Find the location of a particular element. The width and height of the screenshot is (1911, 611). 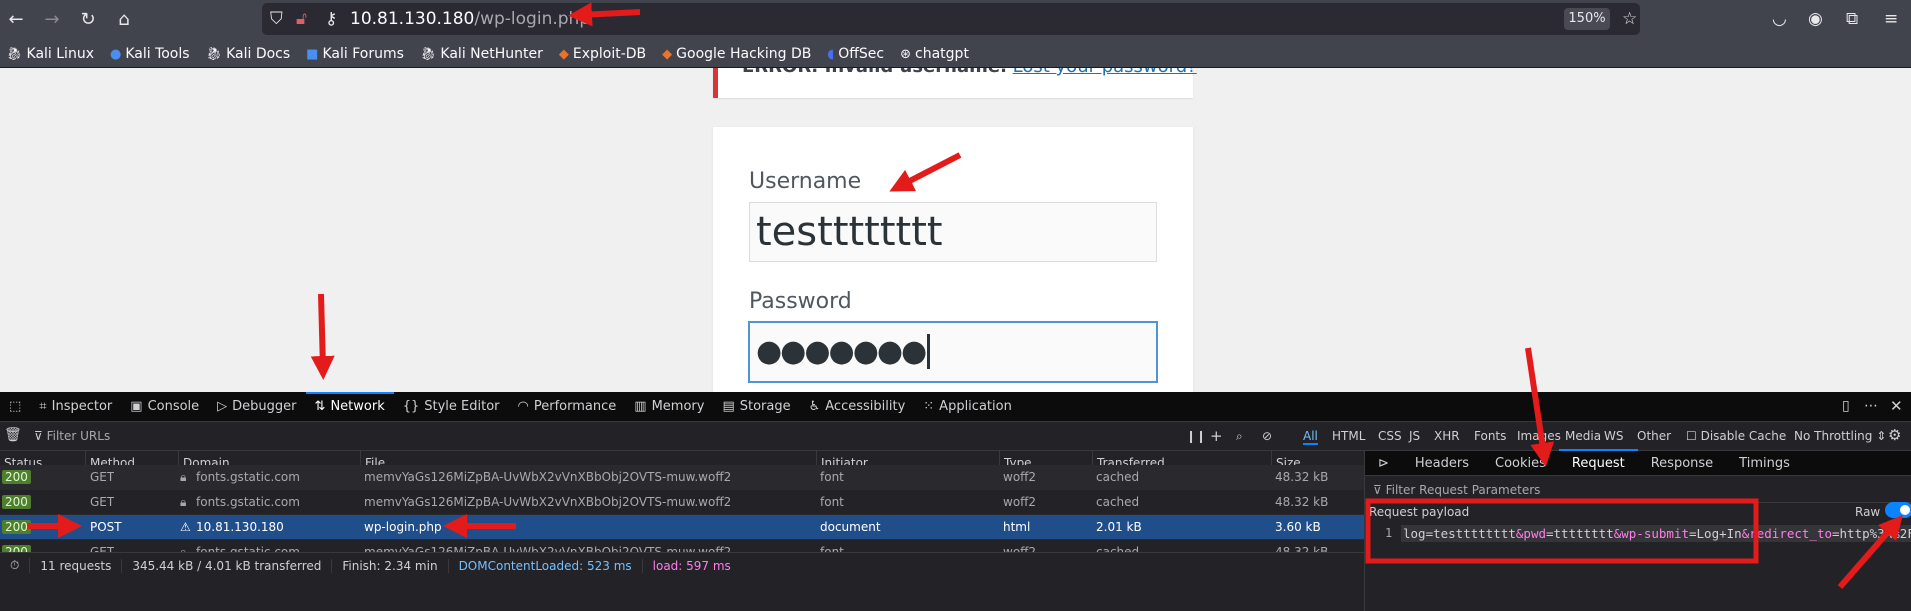

load-time: load: 597 ms is located at coordinates (691, 565).